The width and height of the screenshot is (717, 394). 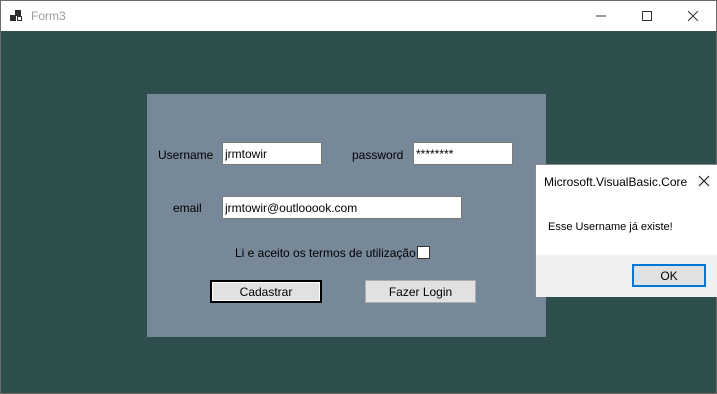 I want to click on username-label: Username, so click(x=186, y=155).